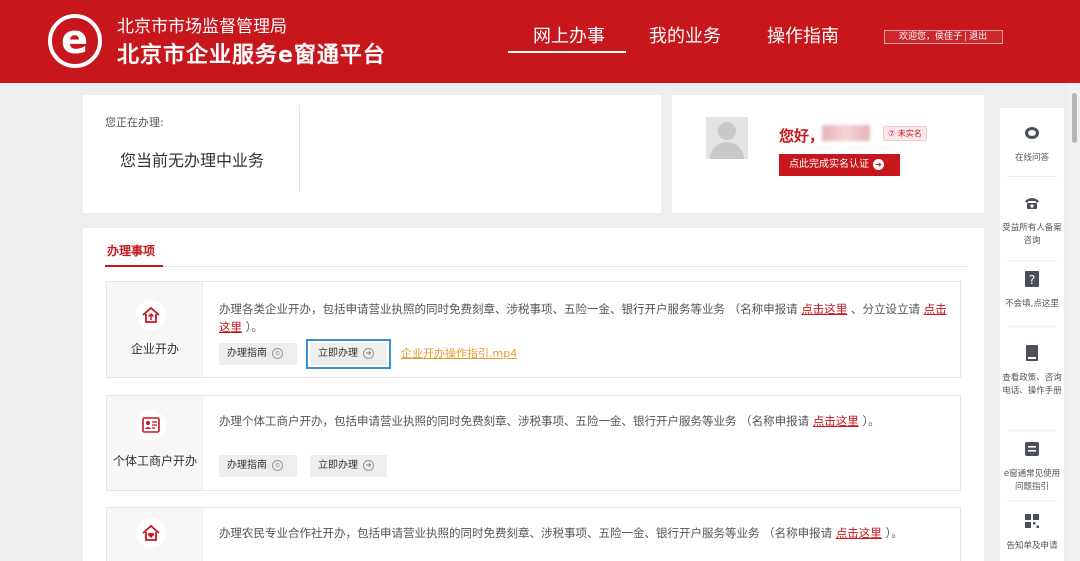  Describe the element at coordinates (1032, 203) in the screenshot. I see `phone-icon` at that location.